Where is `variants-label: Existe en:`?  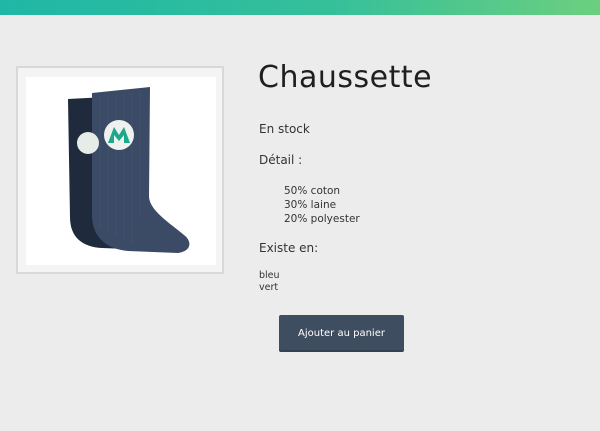 variants-label: Existe en: is located at coordinates (289, 248).